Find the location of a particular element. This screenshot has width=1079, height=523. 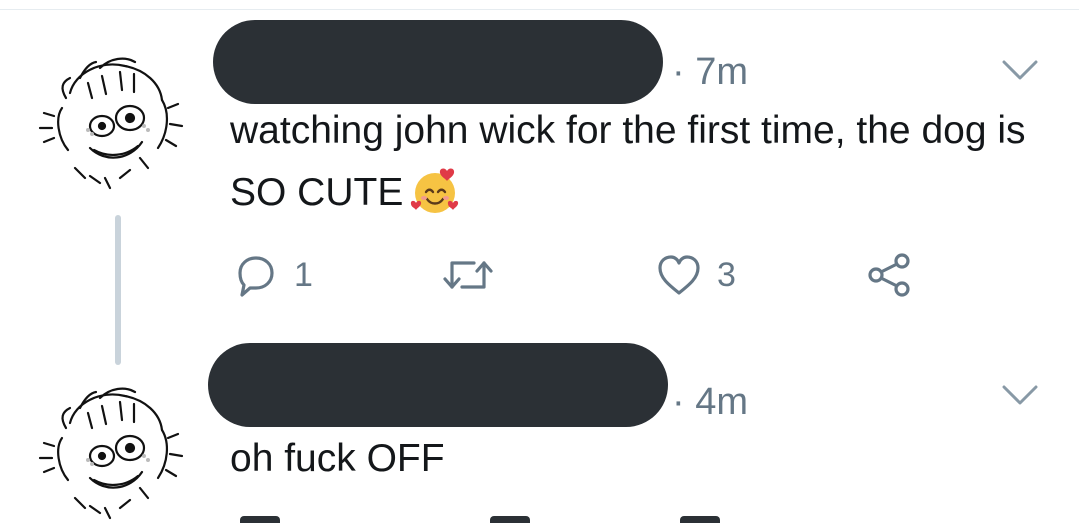

retweet-icon is located at coordinates (468, 275).